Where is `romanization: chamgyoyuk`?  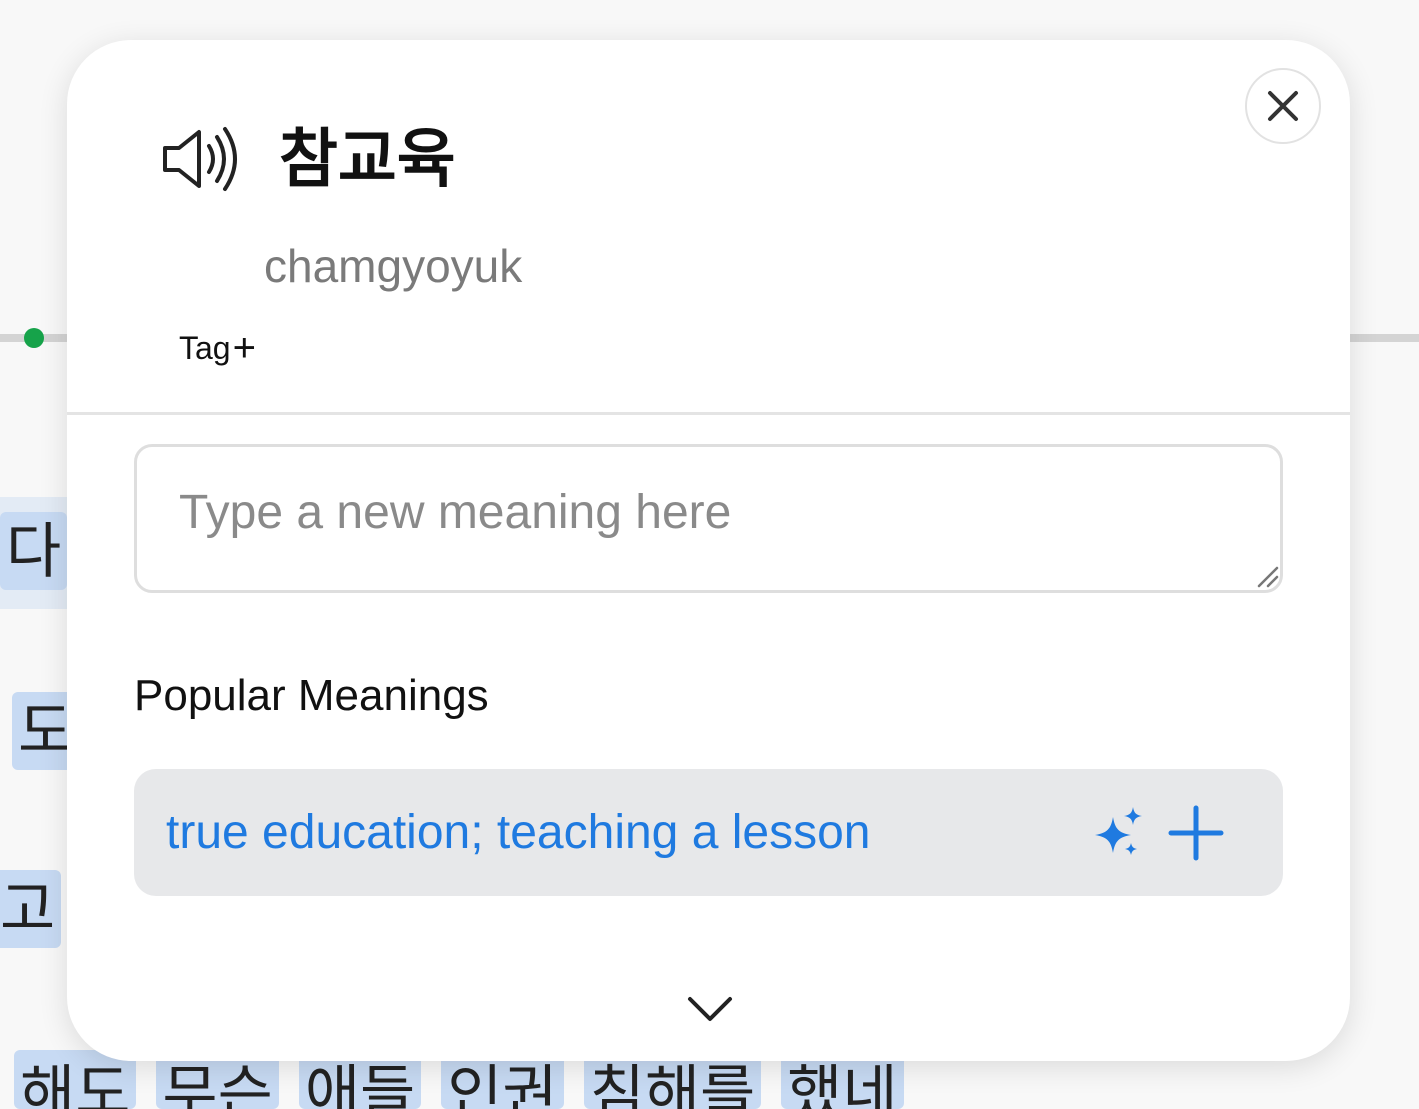
romanization: chamgyoyuk is located at coordinates (393, 266).